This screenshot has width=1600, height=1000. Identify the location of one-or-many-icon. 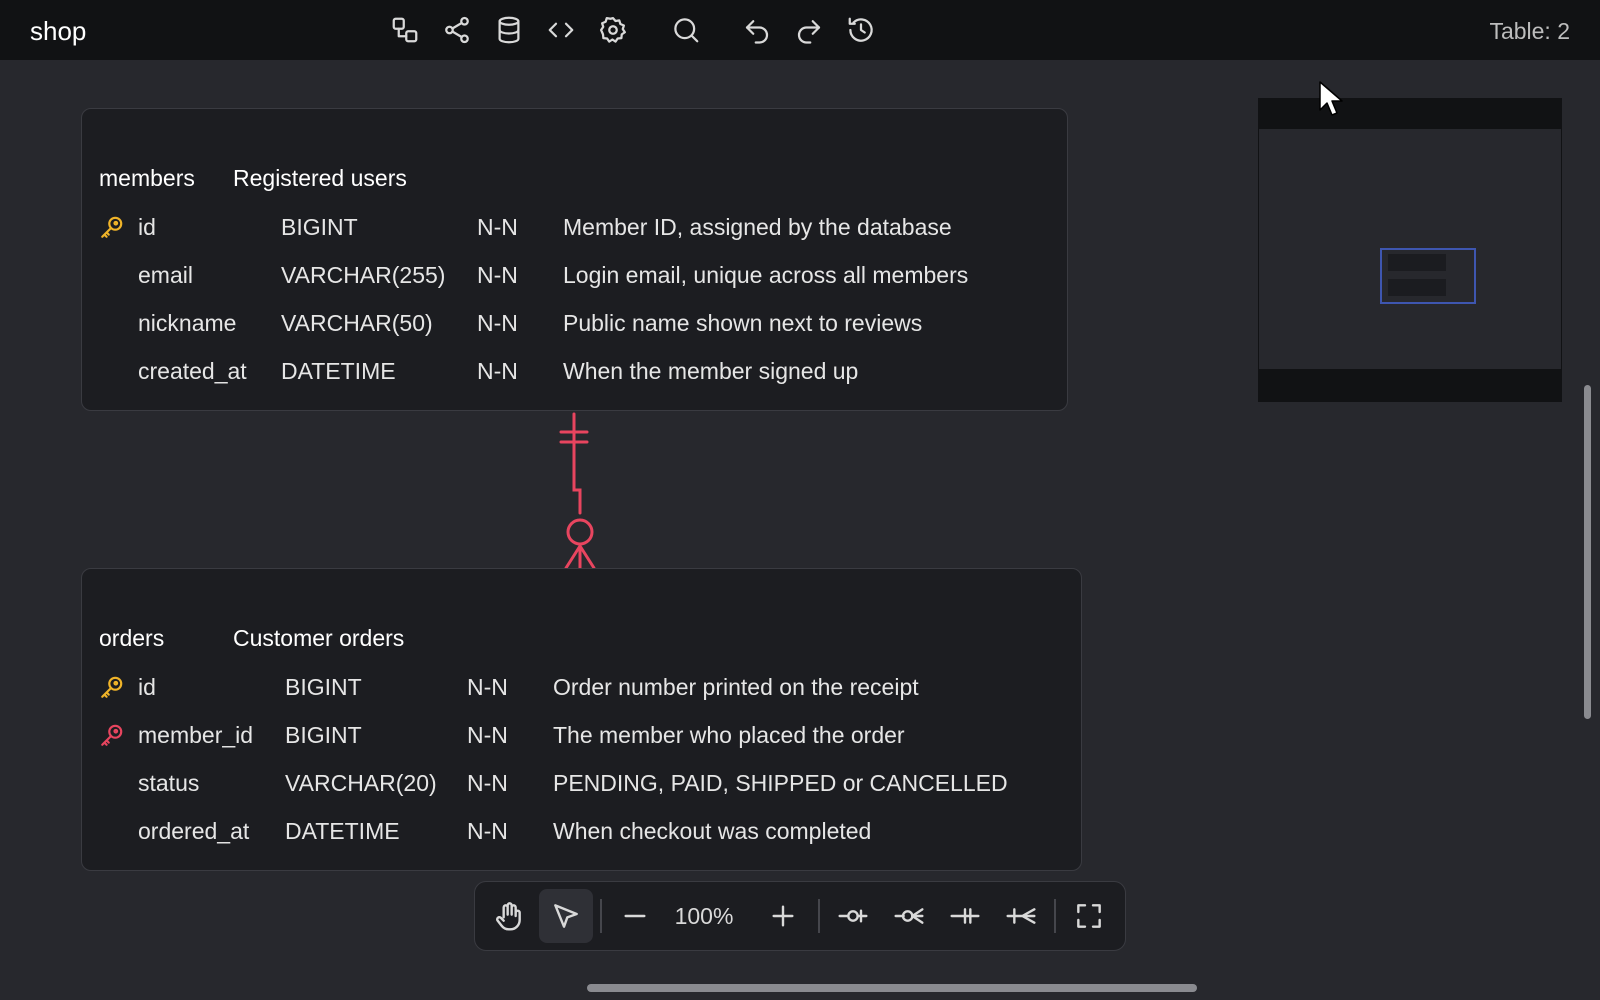
(1021, 916).